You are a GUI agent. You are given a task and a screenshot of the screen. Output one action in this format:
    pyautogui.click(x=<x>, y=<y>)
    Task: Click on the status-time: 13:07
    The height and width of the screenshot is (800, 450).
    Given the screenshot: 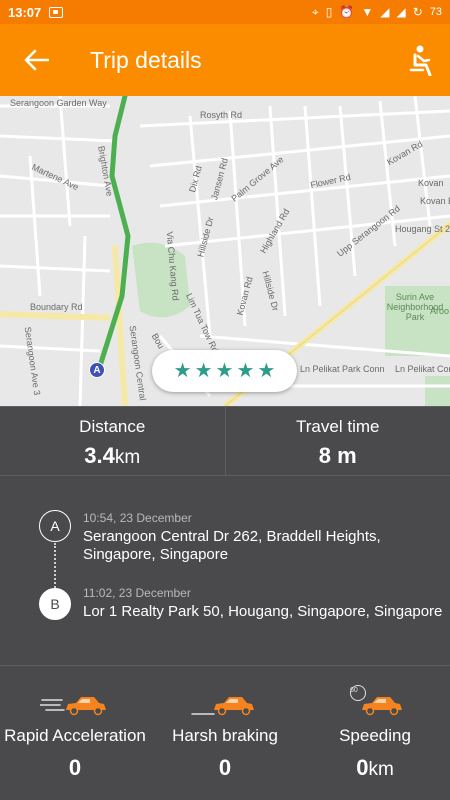 What is the action you would take?
    pyautogui.click(x=25, y=12)
    